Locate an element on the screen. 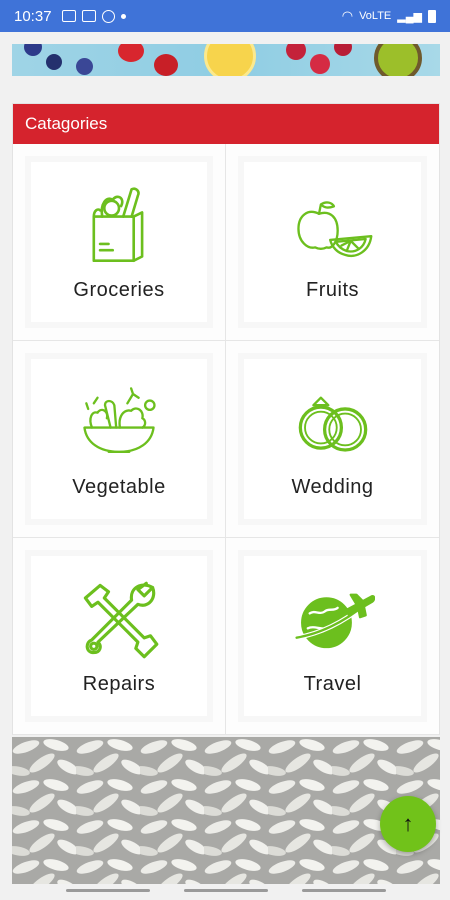  category-repairs: Repairs is located at coordinates (119, 636).